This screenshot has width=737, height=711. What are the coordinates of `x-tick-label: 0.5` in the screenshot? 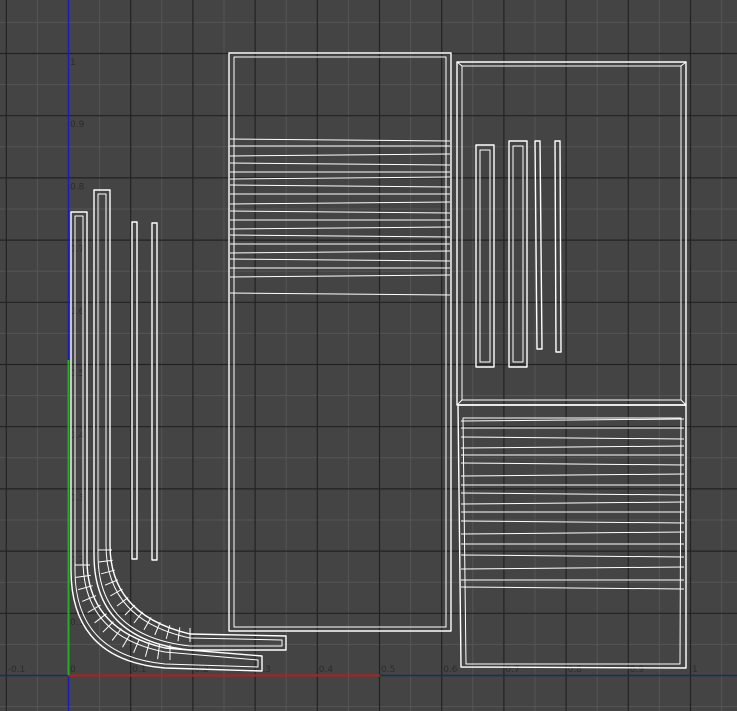 It's located at (388, 670).